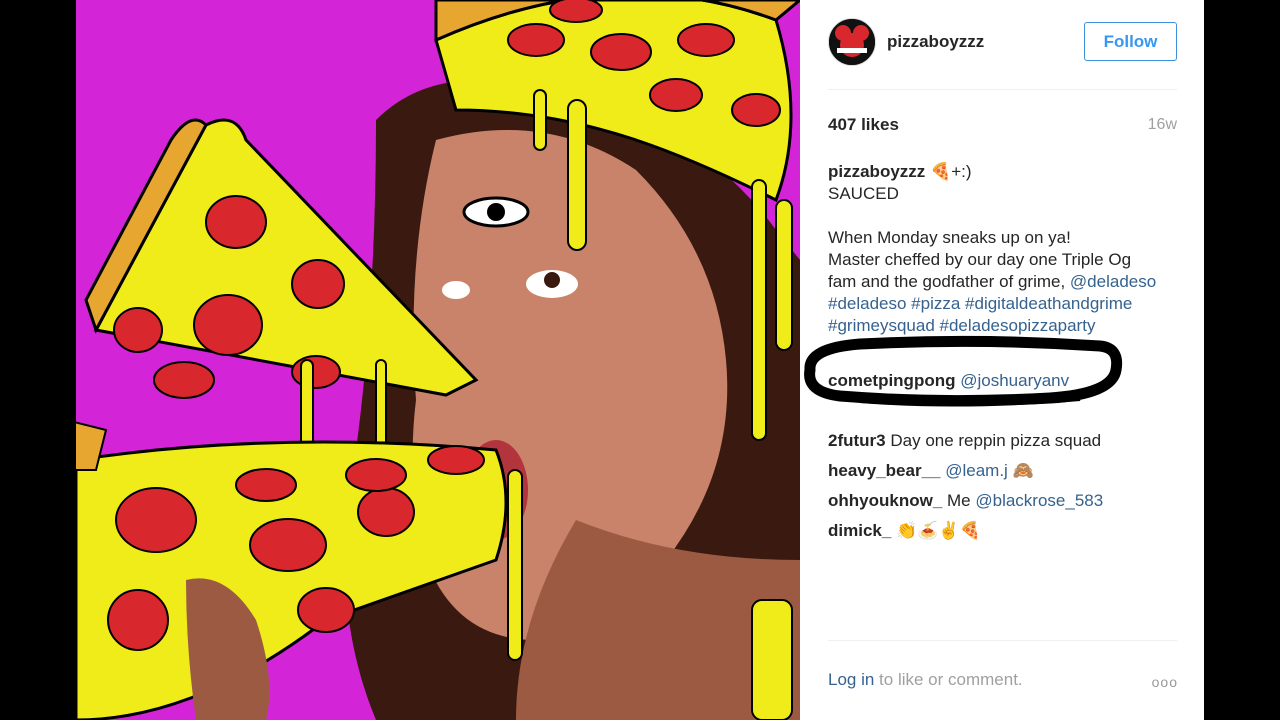 This screenshot has height=720, width=1280. Describe the element at coordinates (976, 470) in the screenshot. I see `comment-mention: @leam.j` at that location.